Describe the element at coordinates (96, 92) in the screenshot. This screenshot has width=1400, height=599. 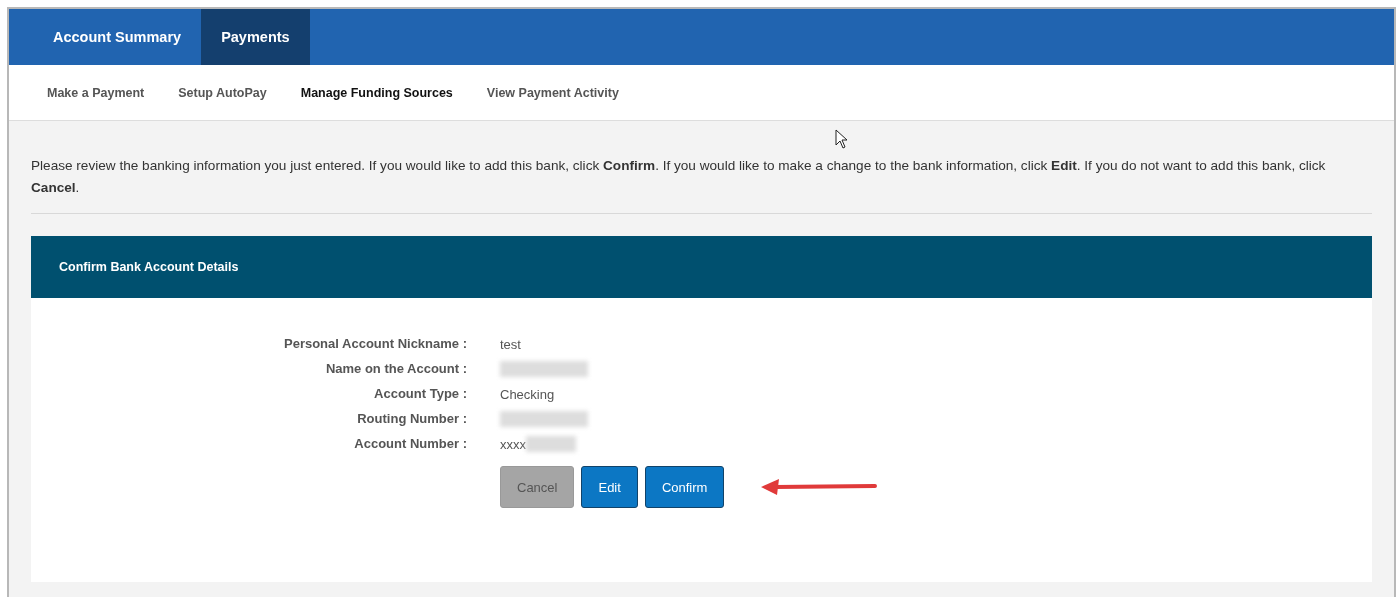
I see `sub-nav-tab: Make a Payment` at that location.